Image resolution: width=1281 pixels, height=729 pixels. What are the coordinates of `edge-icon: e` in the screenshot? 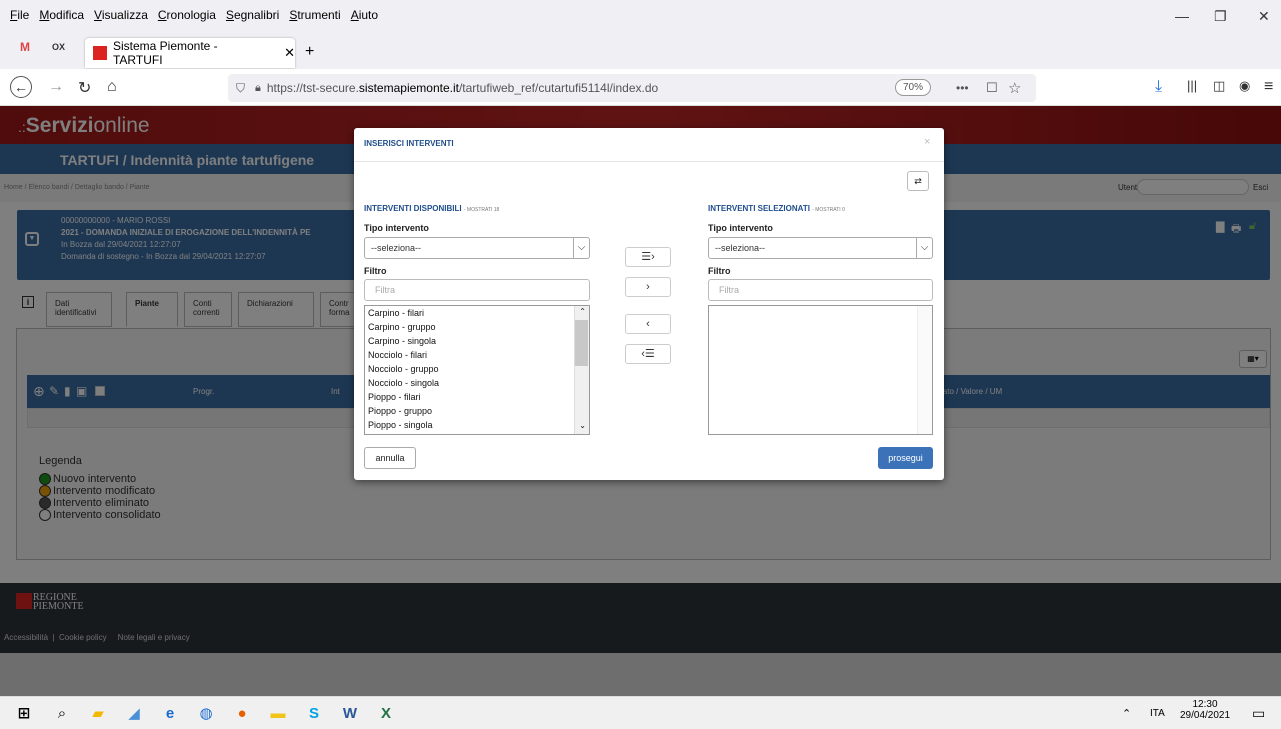 It's located at (170, 714).